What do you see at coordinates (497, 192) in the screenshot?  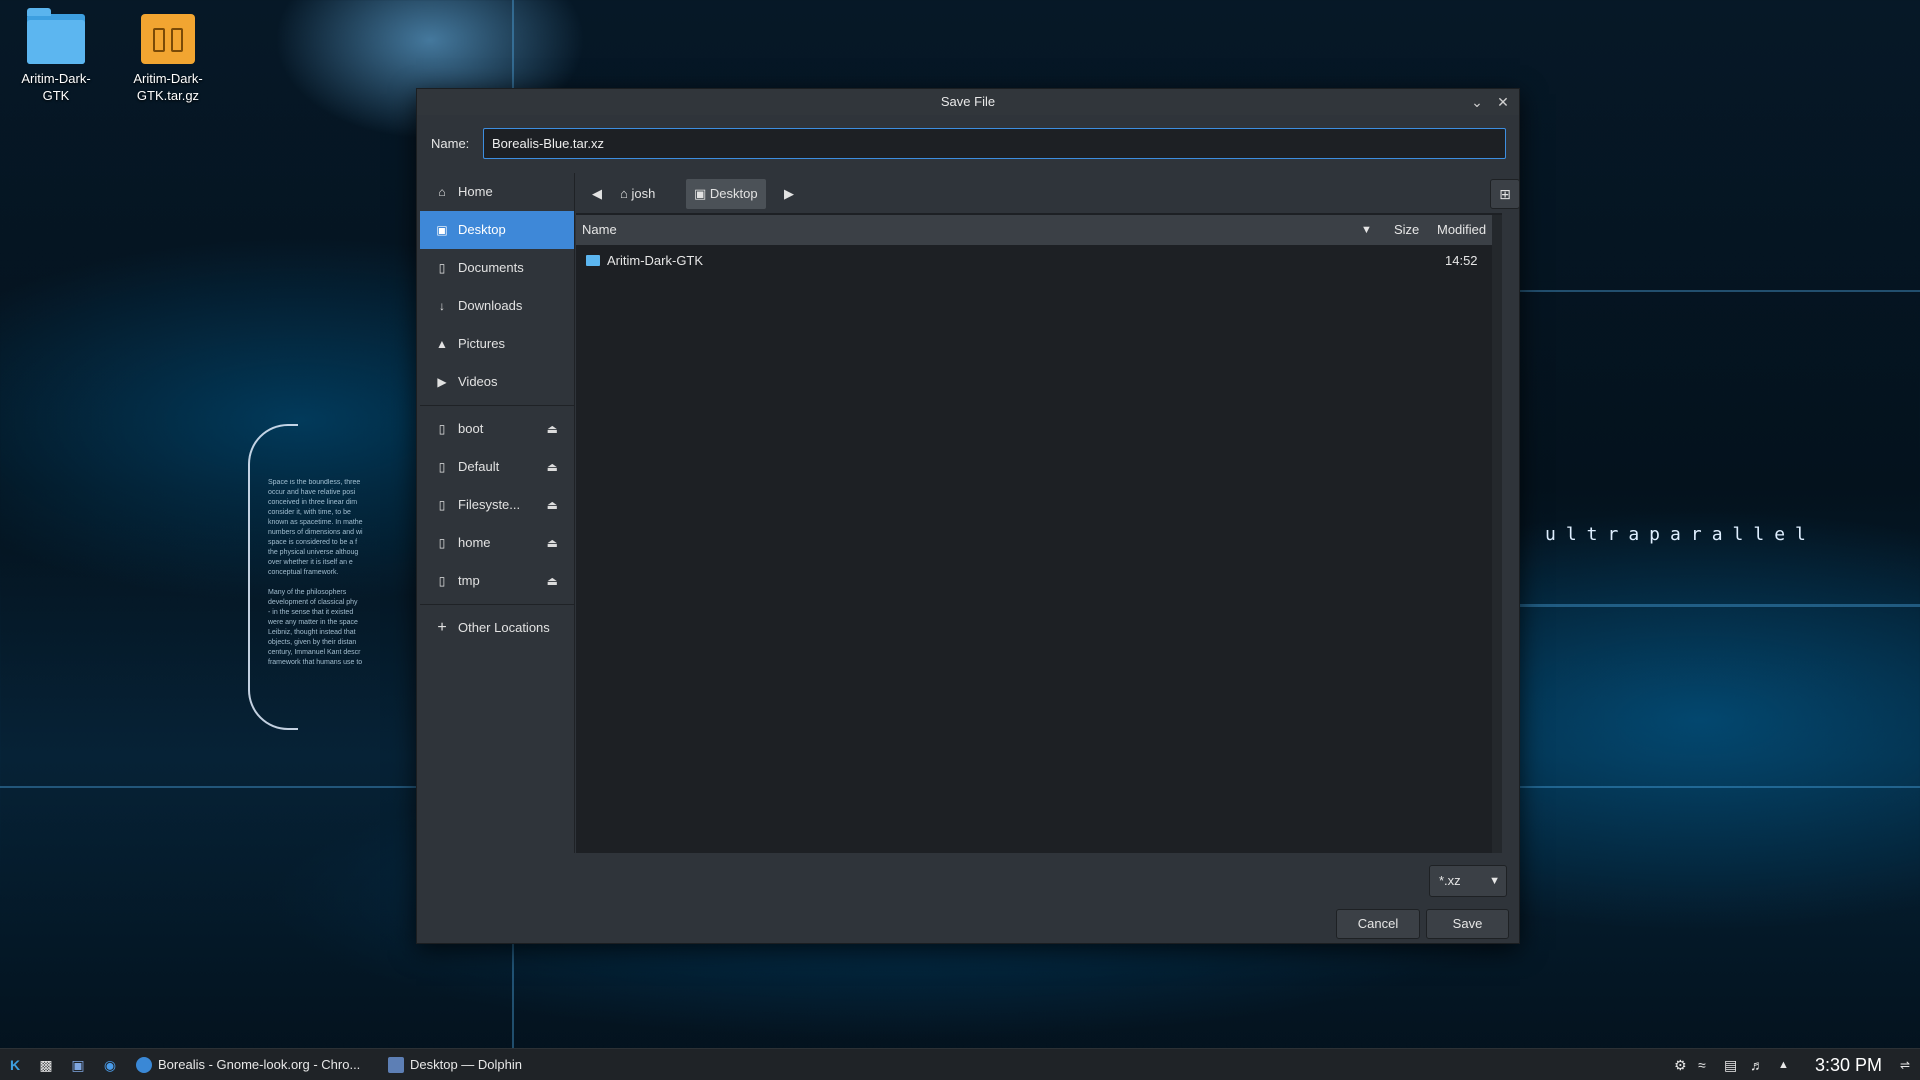 I see `sidebar-item-home: ⌂ Home` at bounding box center [497, 192].